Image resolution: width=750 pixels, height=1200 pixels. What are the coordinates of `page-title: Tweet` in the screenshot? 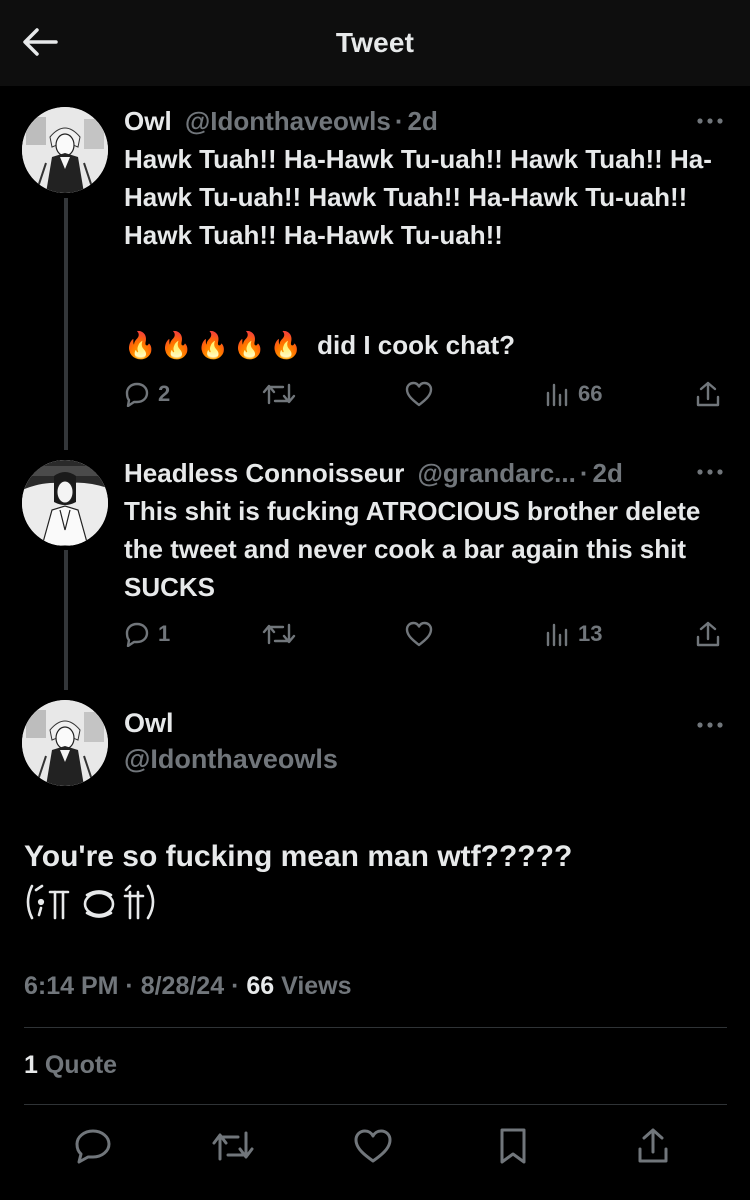 It's located at (375, 42).